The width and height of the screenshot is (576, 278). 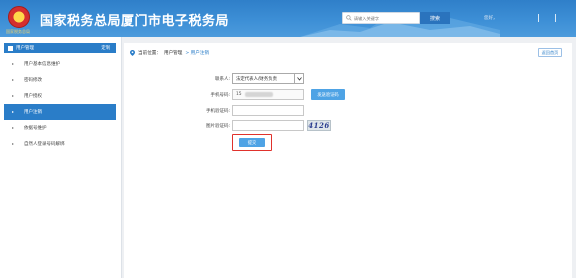 What do you see at coordinates (268, 125) in the screenshot?
I see `captcha-input` at bounding box center [268, 125].